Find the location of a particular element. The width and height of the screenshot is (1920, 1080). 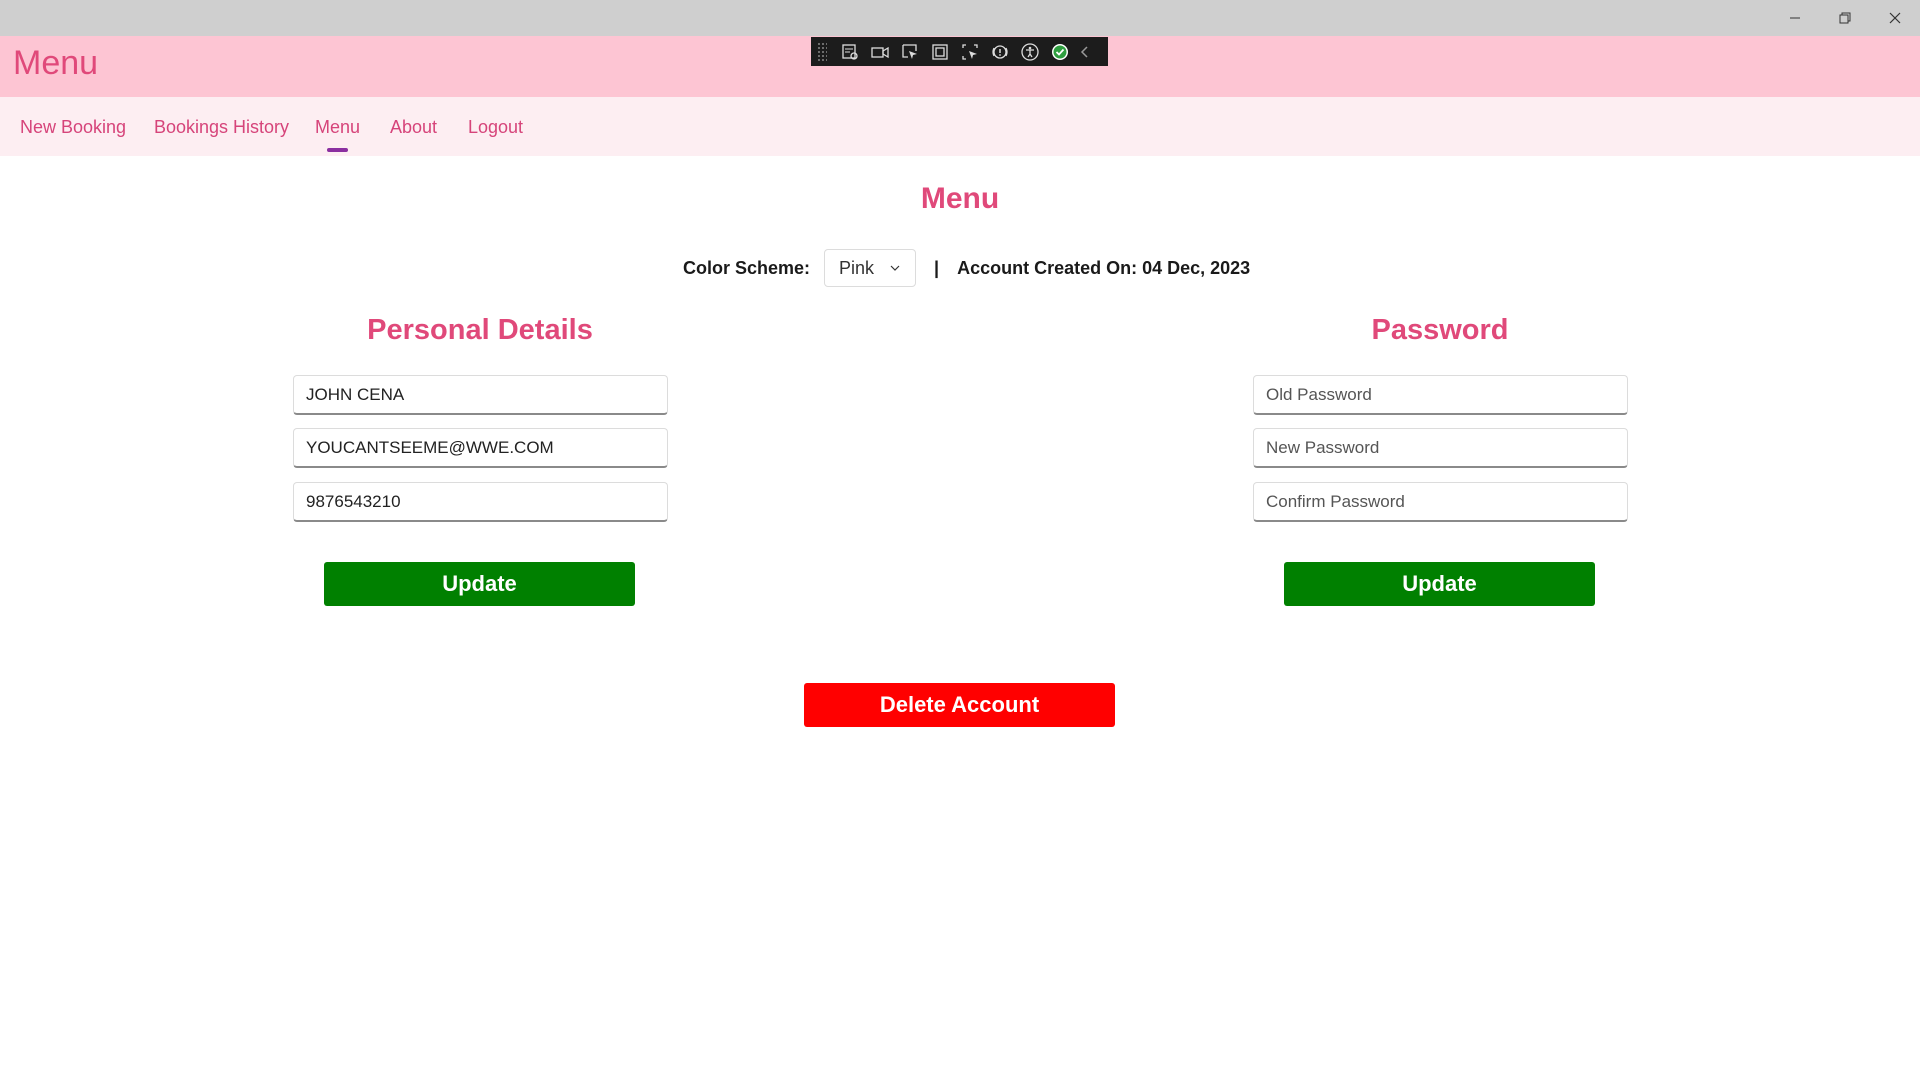

nav-item-logout: Logout is located at coordinates (495, 127).